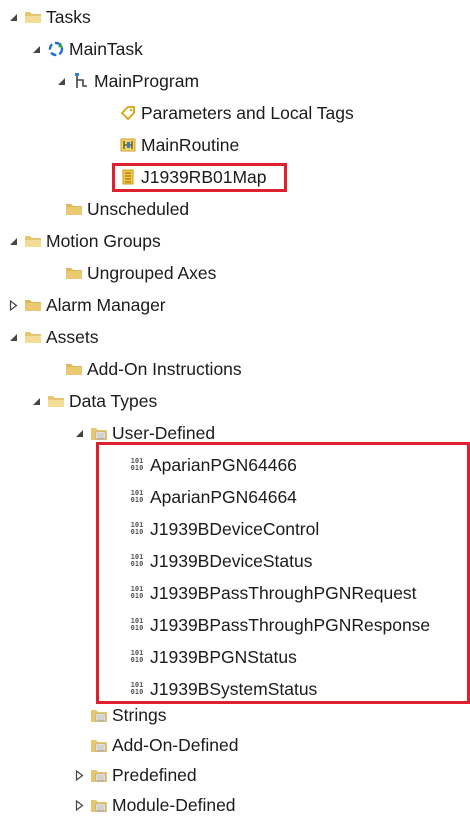 The height and width of the screenshot is (819, 470). I want to click on tree-item-udt: 101 010 J1939BSystemStatus, so click(223, 689).